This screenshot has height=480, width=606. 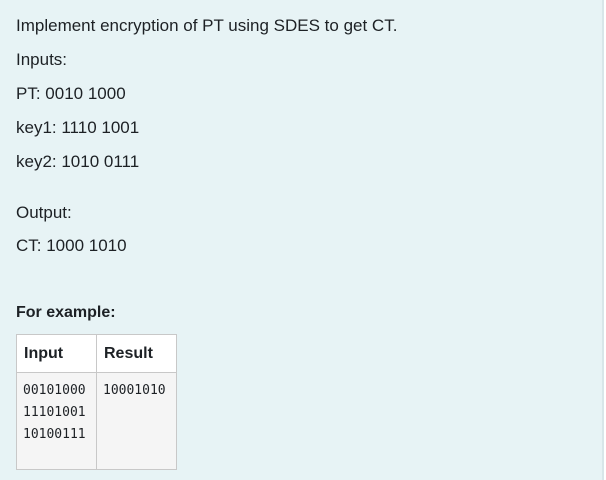 I want to click on example-result-cell: 10001010, so click(x=136, y=421).